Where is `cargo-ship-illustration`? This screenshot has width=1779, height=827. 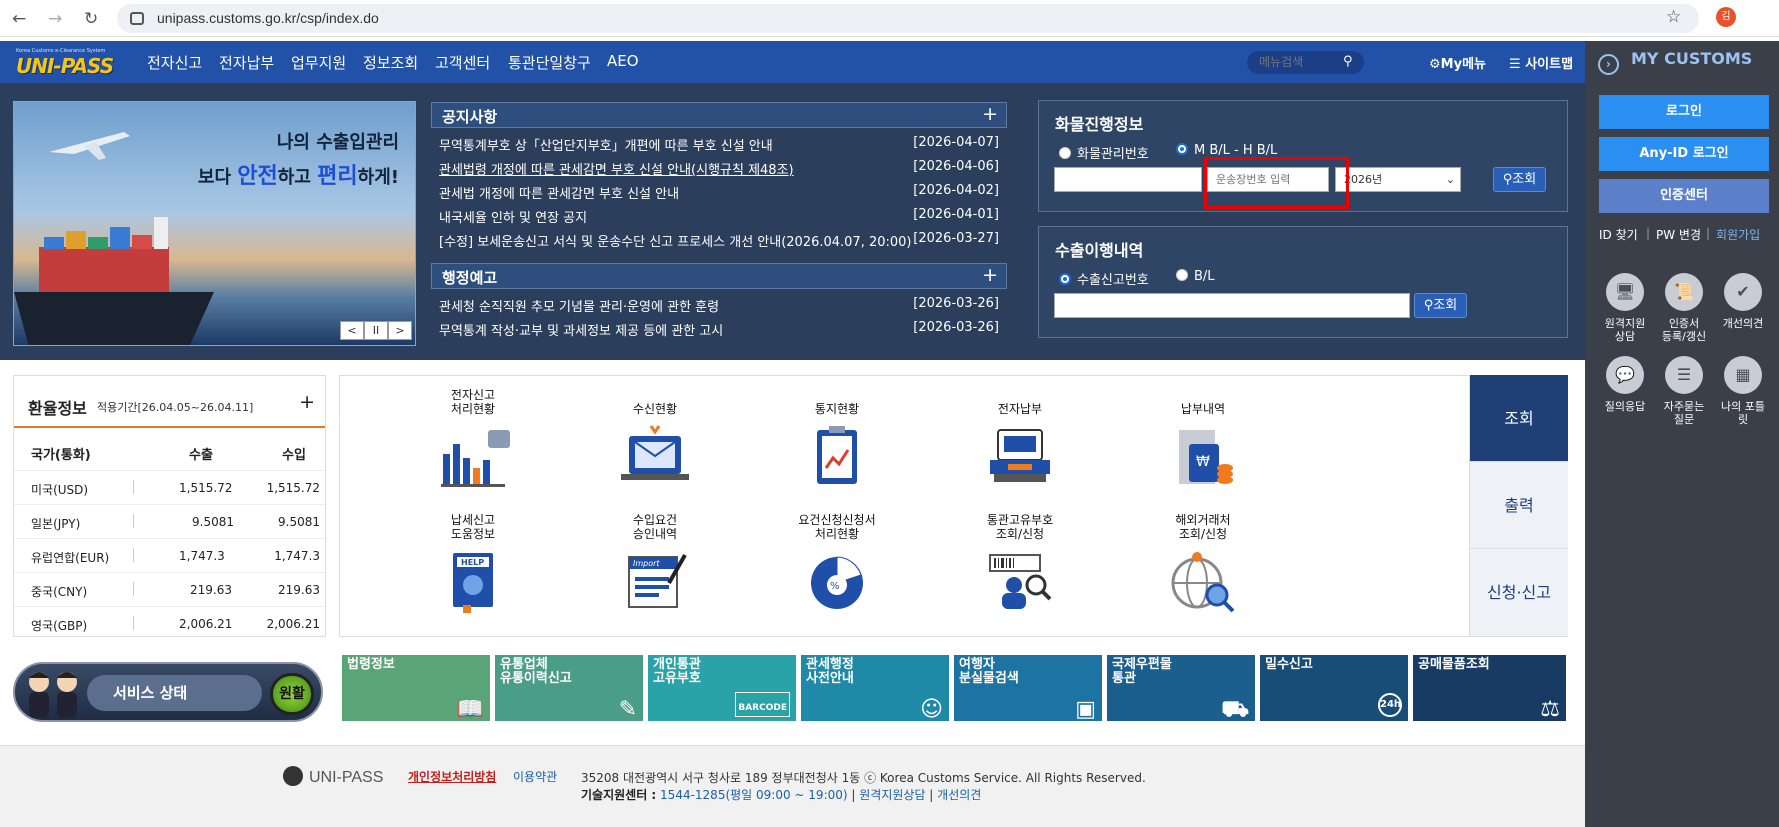 cargo-ship-illustration is located at coordinates (114, 281).